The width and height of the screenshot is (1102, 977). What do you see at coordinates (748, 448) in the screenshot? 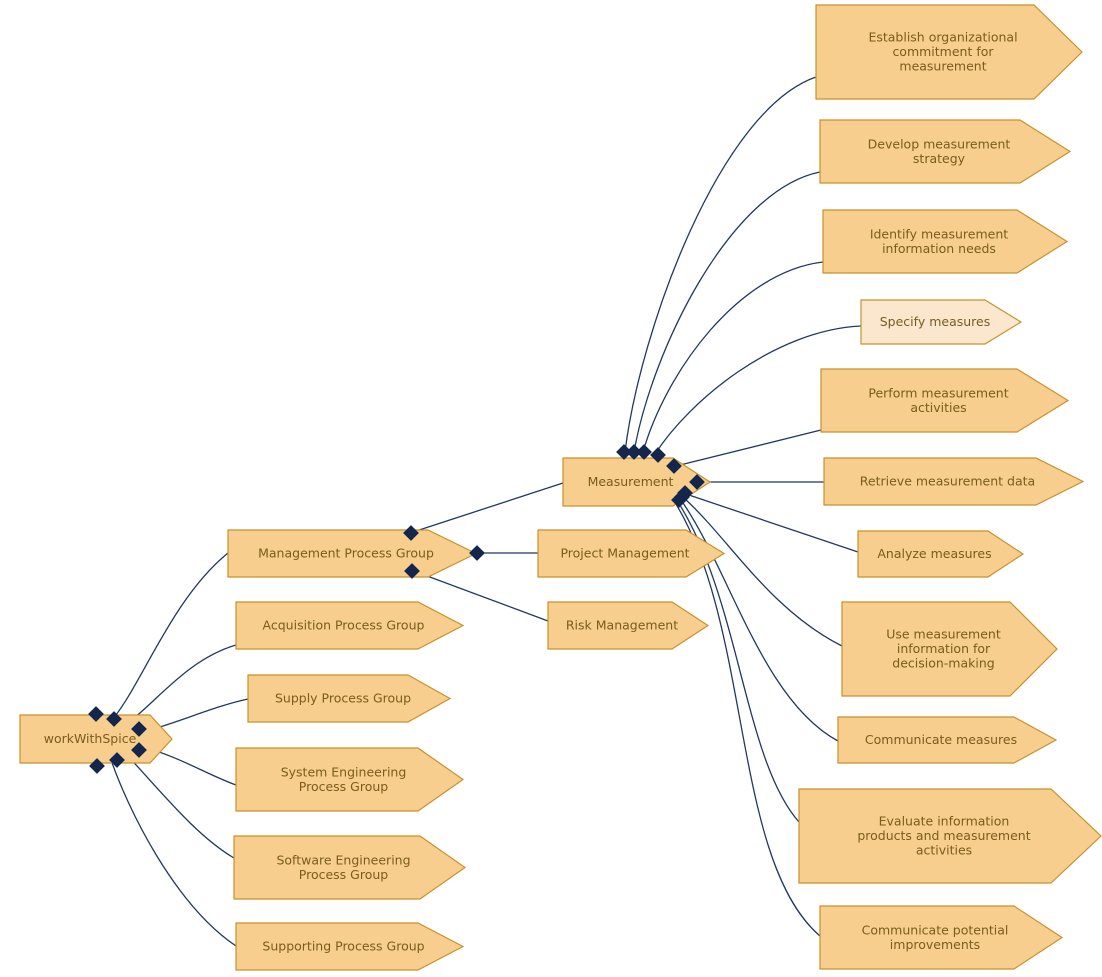
I see `edge-measurement-to-perform-activities` at bounding box center [748, 448].